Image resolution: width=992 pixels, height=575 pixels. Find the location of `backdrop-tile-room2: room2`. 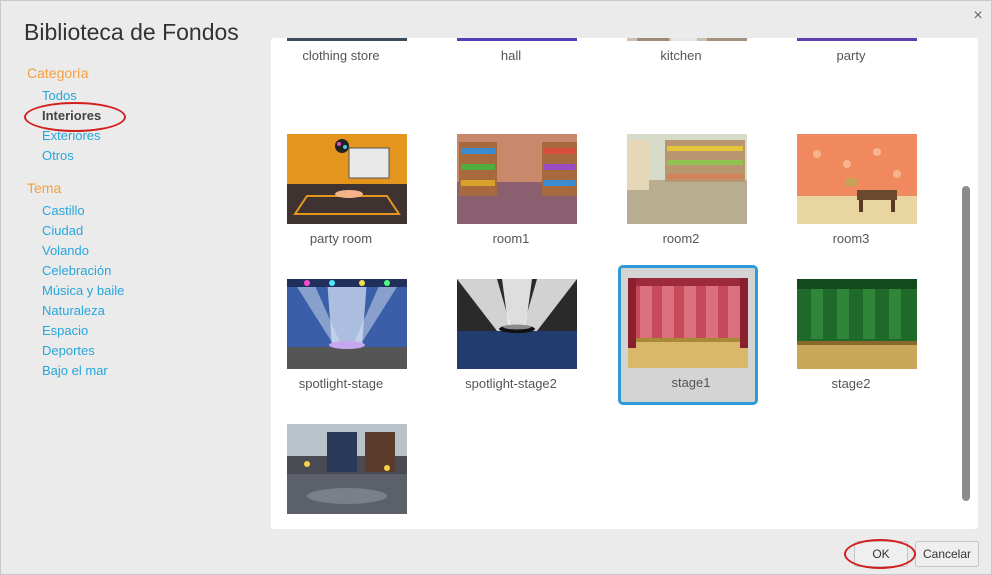

backdrop-tile-room2: room2 is located at coordinates (681, 191).